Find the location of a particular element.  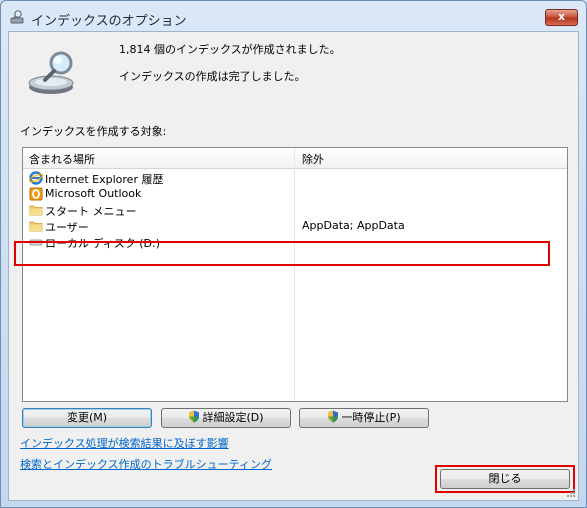

list-item: Microsoft Outlook is located at coordinates (295, 194).